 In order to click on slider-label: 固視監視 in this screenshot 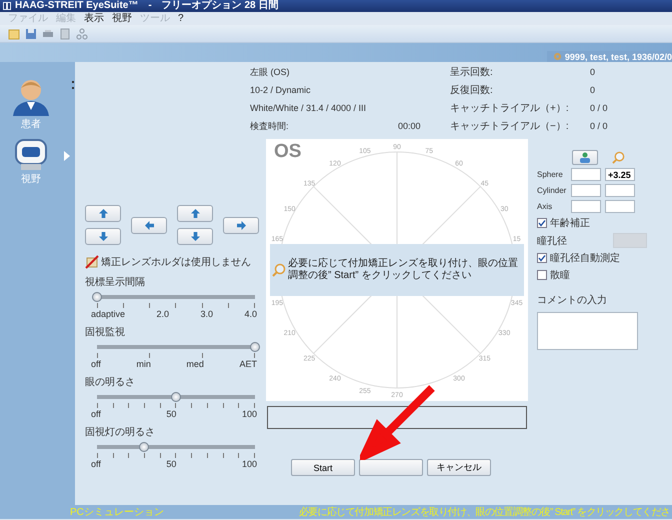, I will do `click(105, 332)`.